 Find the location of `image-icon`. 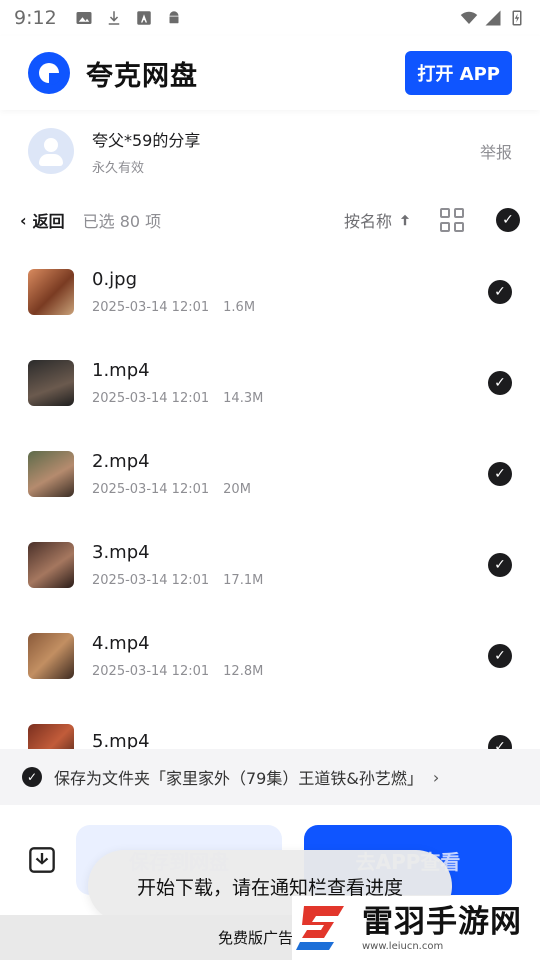

image-icon is located at coordinates (84, 18).